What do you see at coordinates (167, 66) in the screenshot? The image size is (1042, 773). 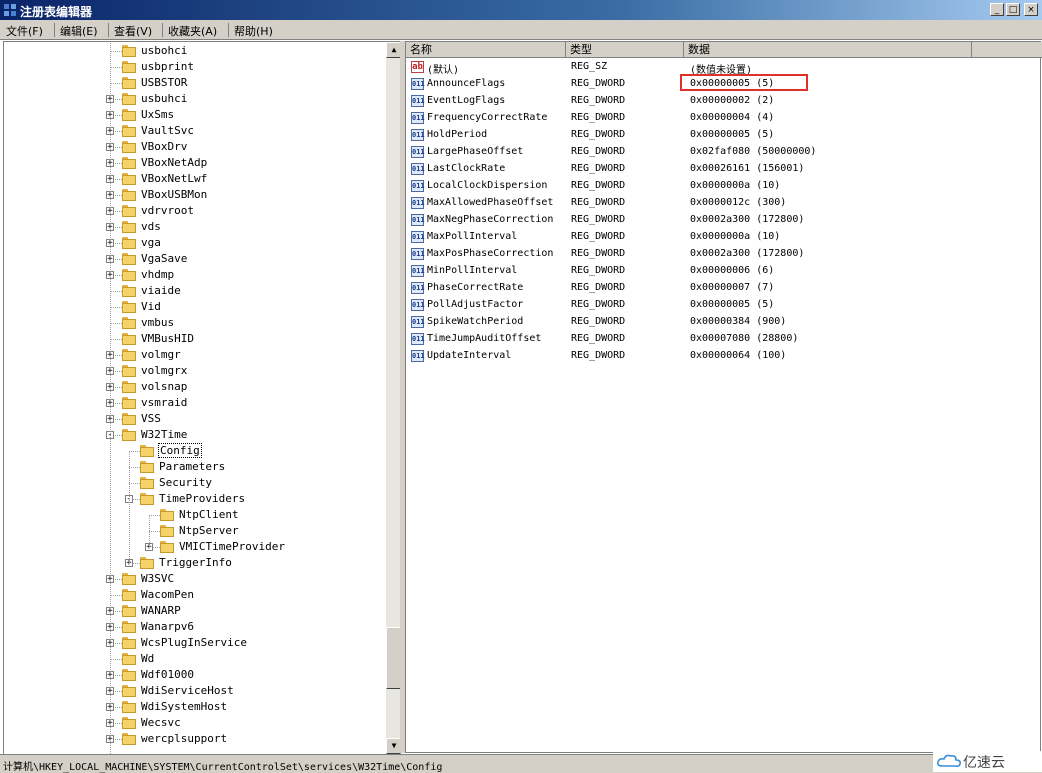 I see `tree-node-label: usbprint` at bounding box center [167, 66].